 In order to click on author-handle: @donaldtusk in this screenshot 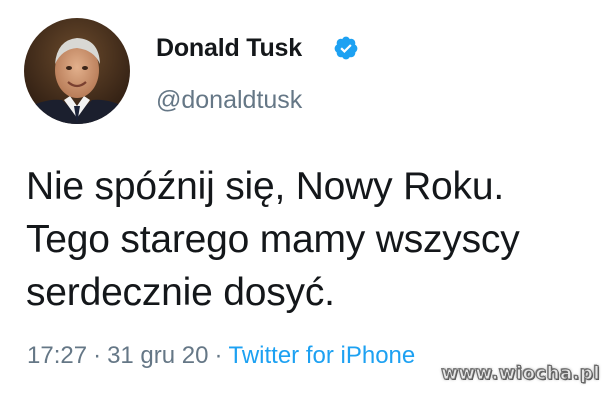, I will do `click(229, 100)`.